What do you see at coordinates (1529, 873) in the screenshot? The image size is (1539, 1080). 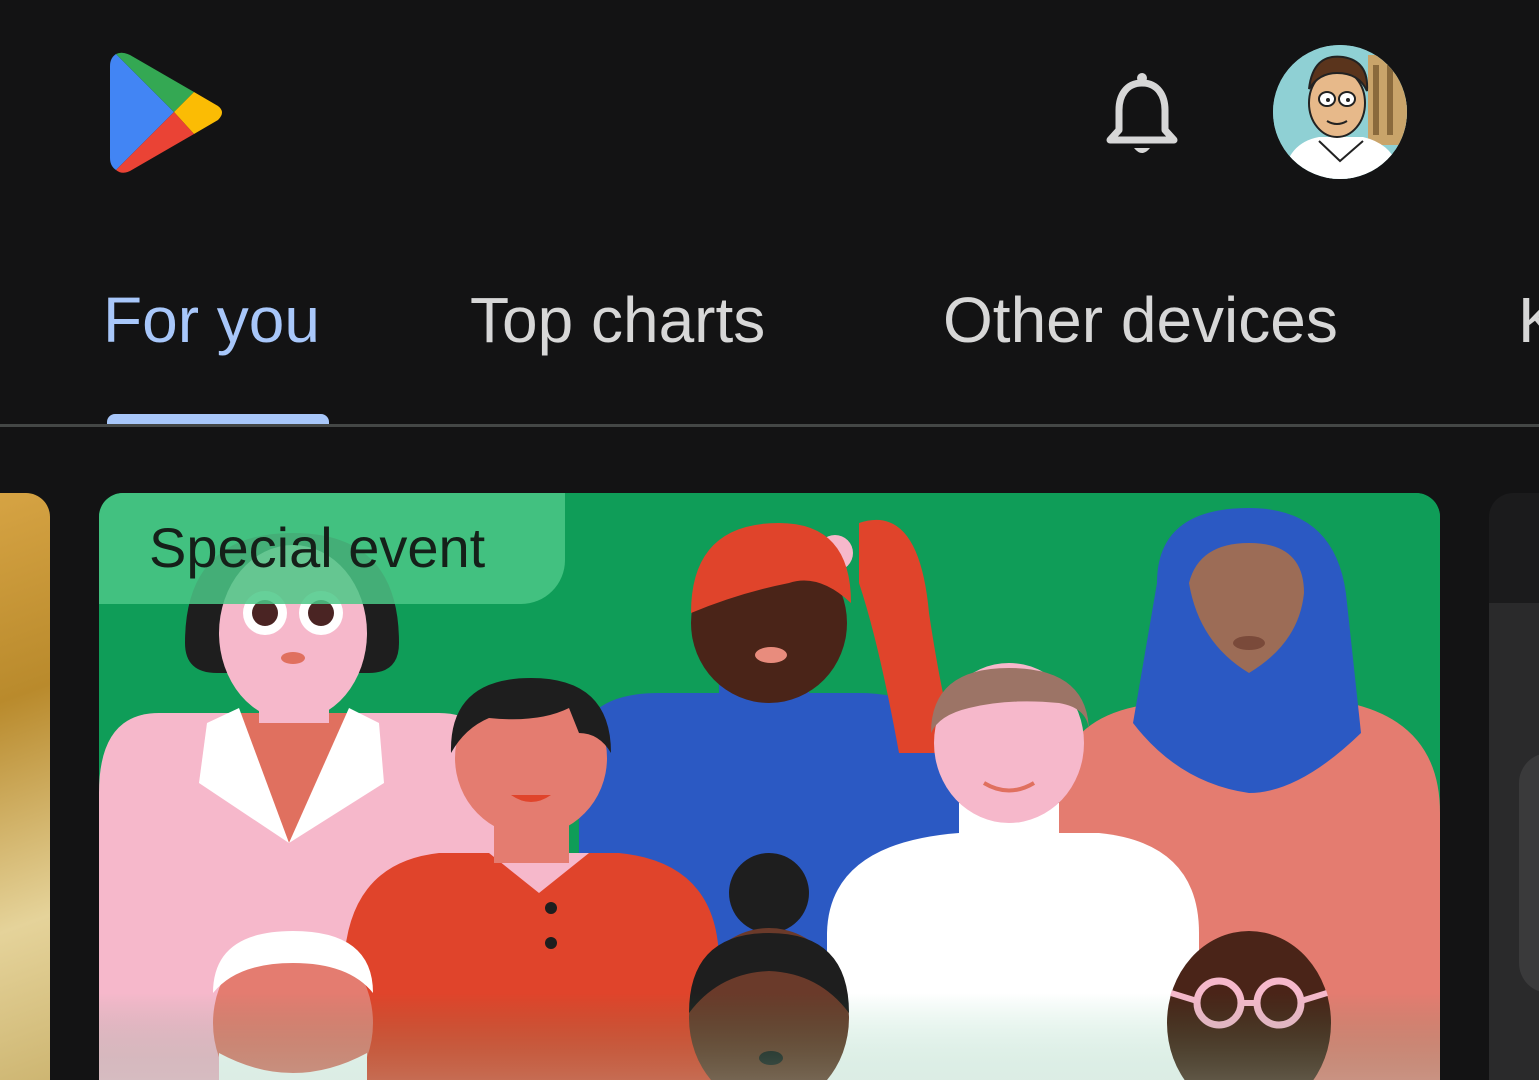 I see `card-next-shape` at bounding box center [1529, 873].